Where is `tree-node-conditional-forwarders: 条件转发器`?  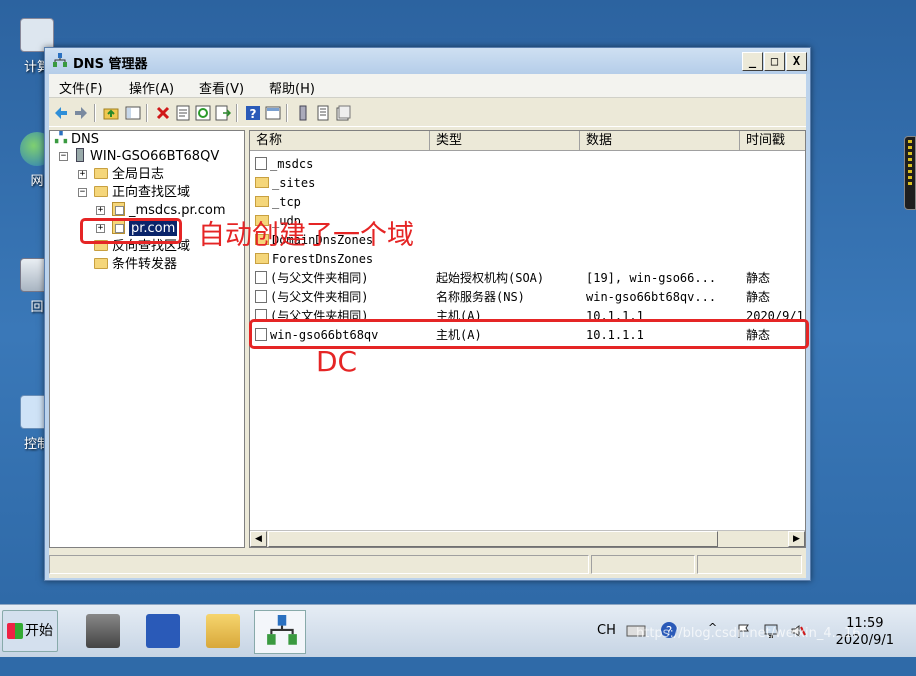 tree-node-conditional-forwarders: 条件转发器 is located at coordinates (135, 265).